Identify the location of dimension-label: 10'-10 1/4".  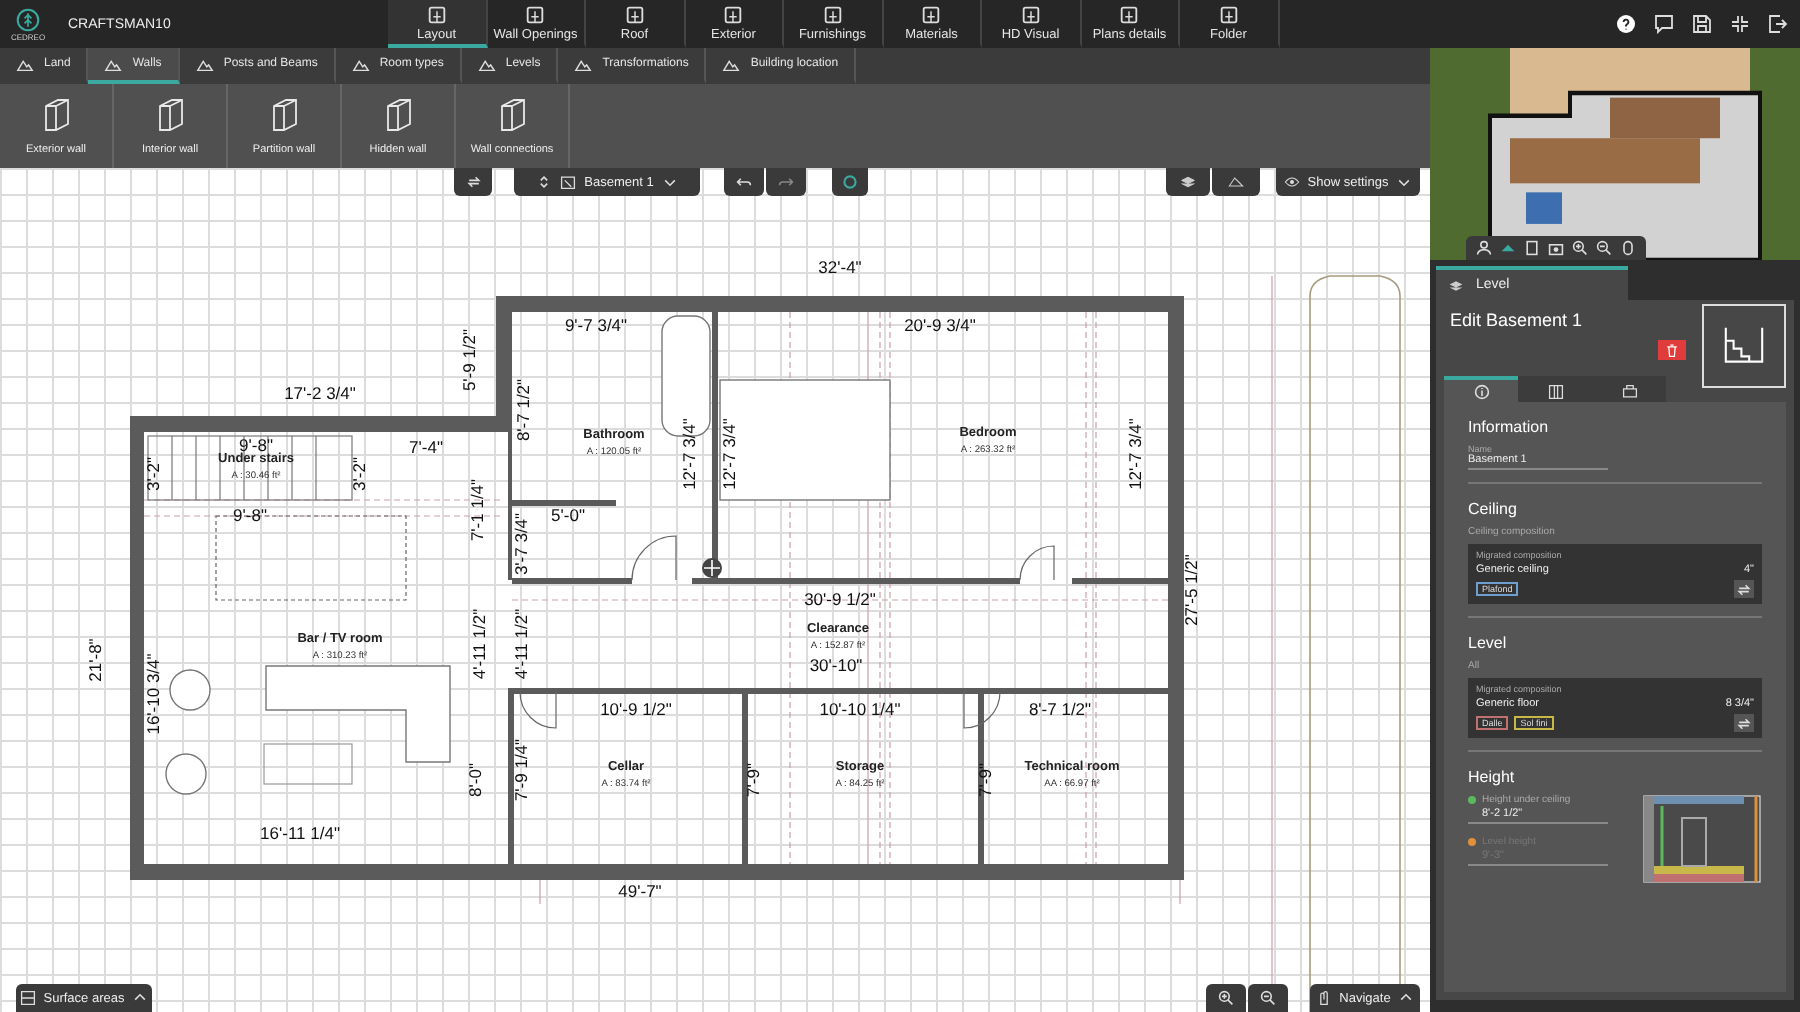
(860, 708).